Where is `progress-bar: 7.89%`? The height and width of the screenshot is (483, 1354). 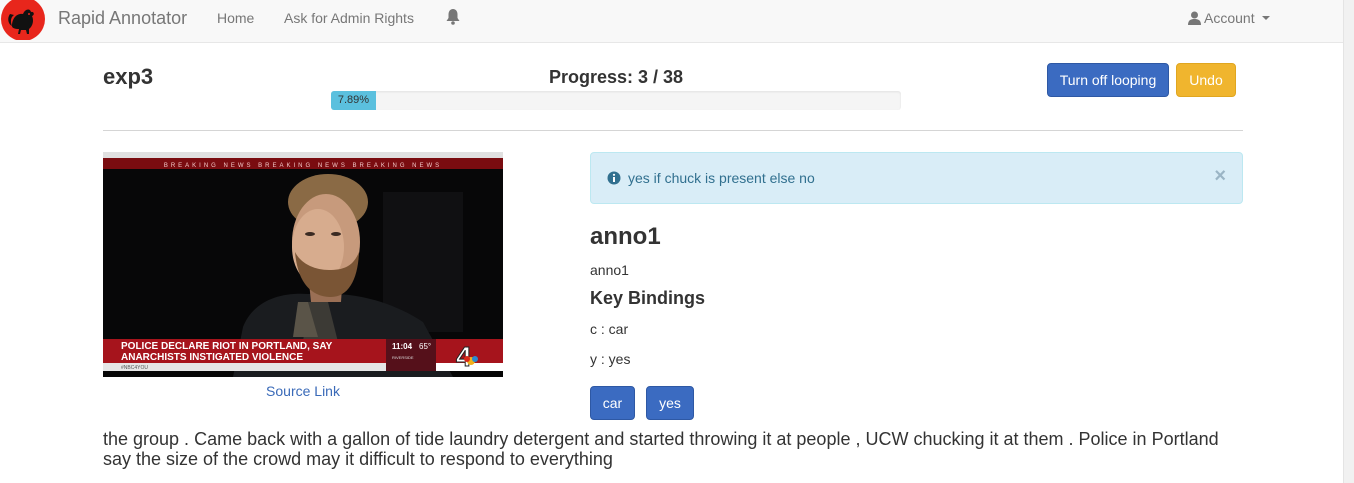 progress-bar: 7.89% is located at coordinates (616, 100).